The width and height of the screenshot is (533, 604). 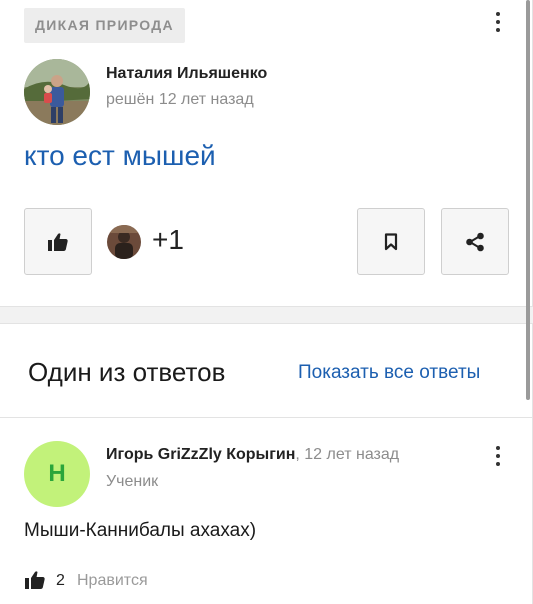 What do you see at coordinates (104, 25) in the screenshot?
I see `category-tag: ДИКАЯ ПРИРОДА` at bounding box center [104, 25].